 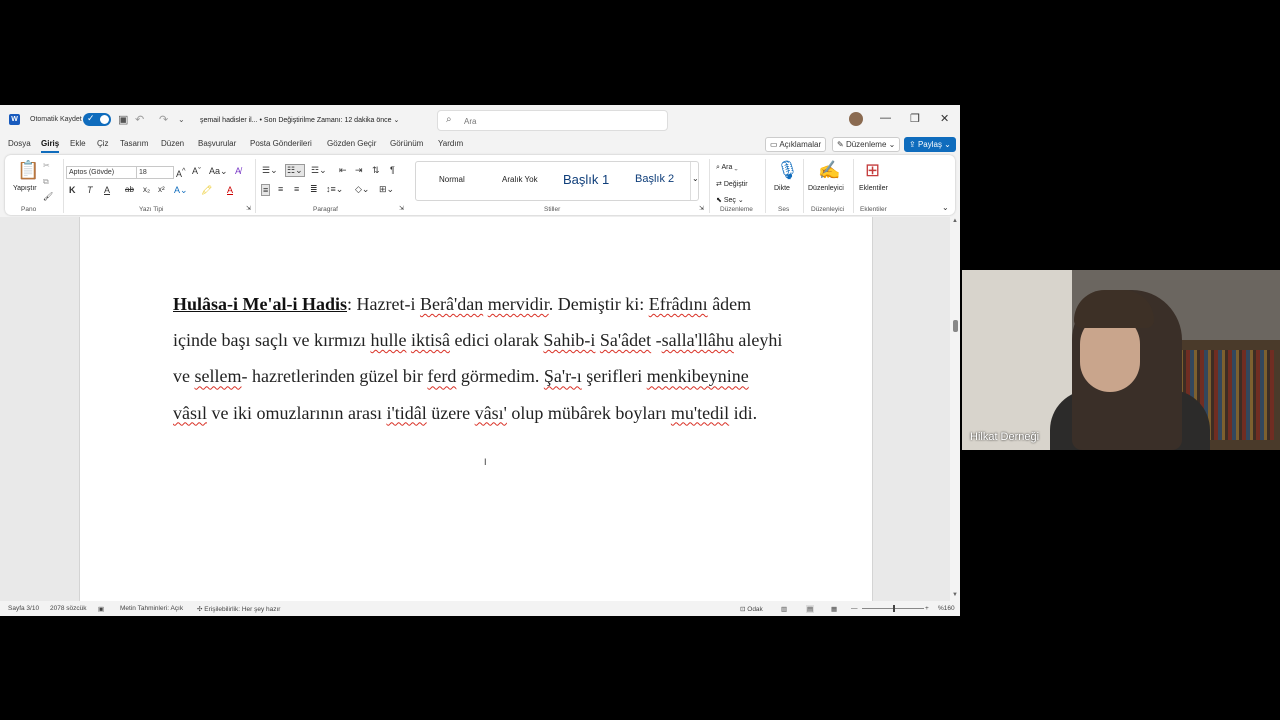 I want to click on style-heading-2: Başlık 2, so click(x=654, y=179).